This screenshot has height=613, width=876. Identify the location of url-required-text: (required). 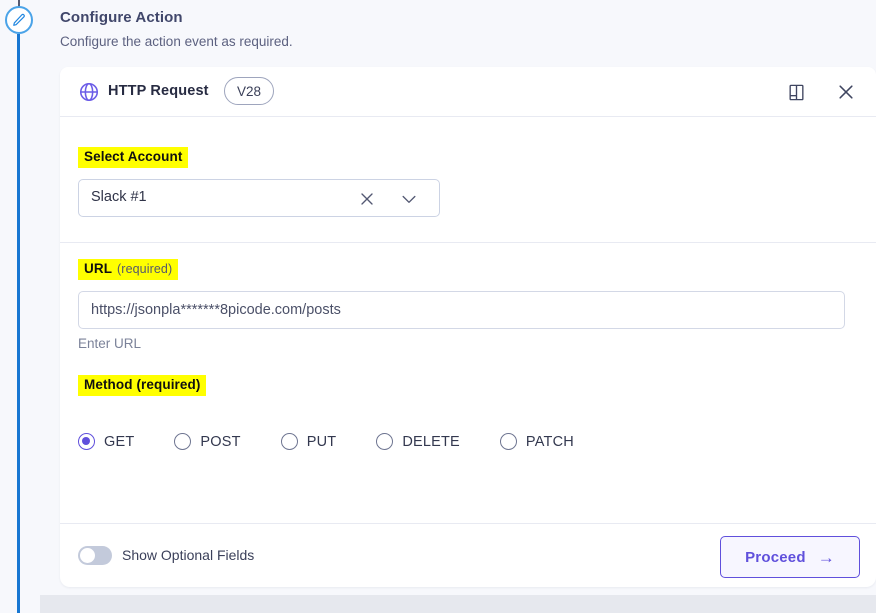
(145, 269).